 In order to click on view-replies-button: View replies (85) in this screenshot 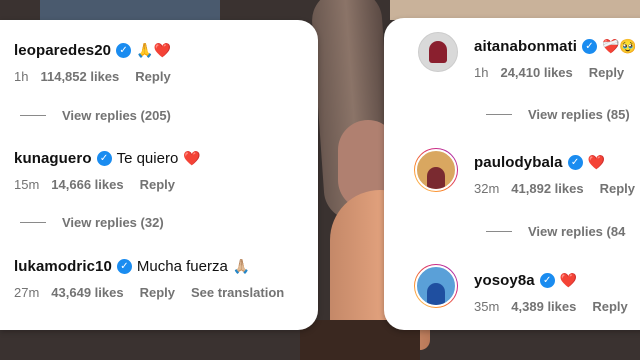, I will do `click(558, 114)`.